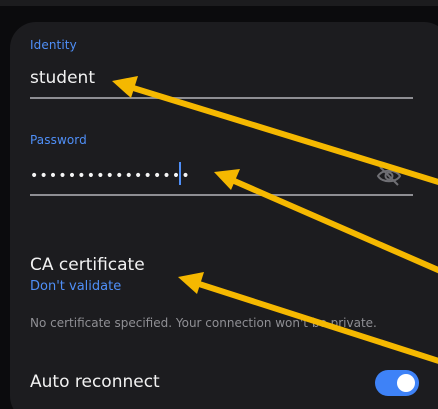 This screenshot has width=438, height=409. I want to click on ca-certificate-title: CA certificate, so click(87, 265).